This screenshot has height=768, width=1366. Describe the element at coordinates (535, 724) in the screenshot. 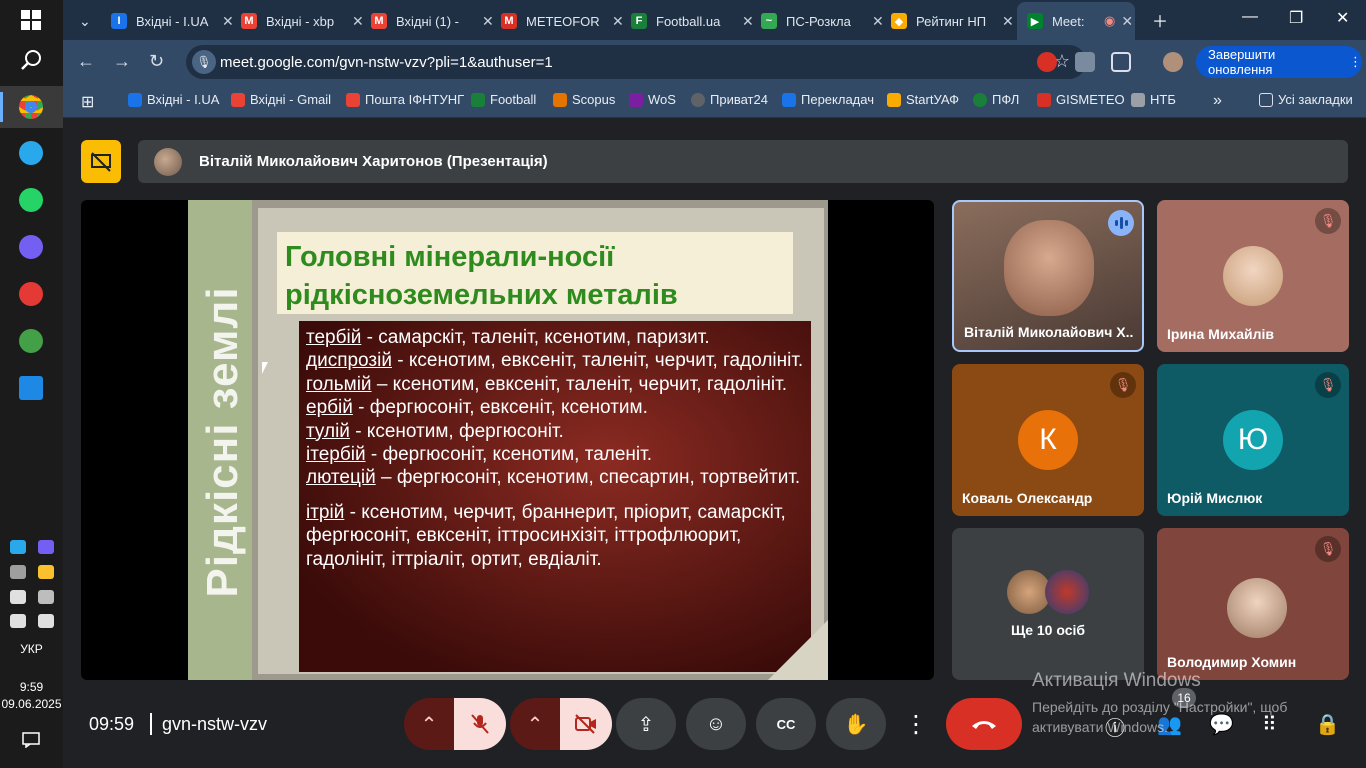

I see `video-options-chevron-icon: ⌃` at that location.